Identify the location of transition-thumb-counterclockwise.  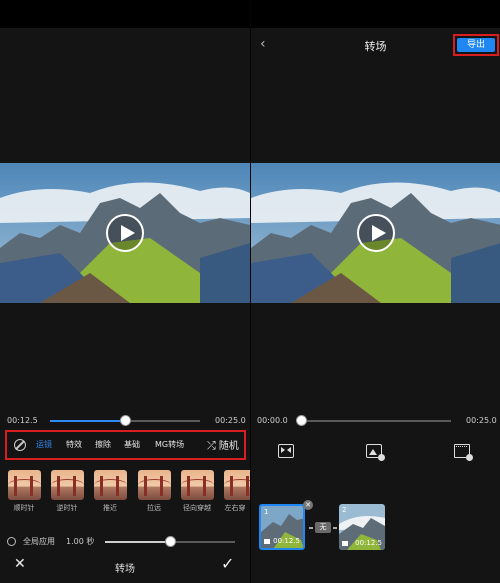
(67, 485).